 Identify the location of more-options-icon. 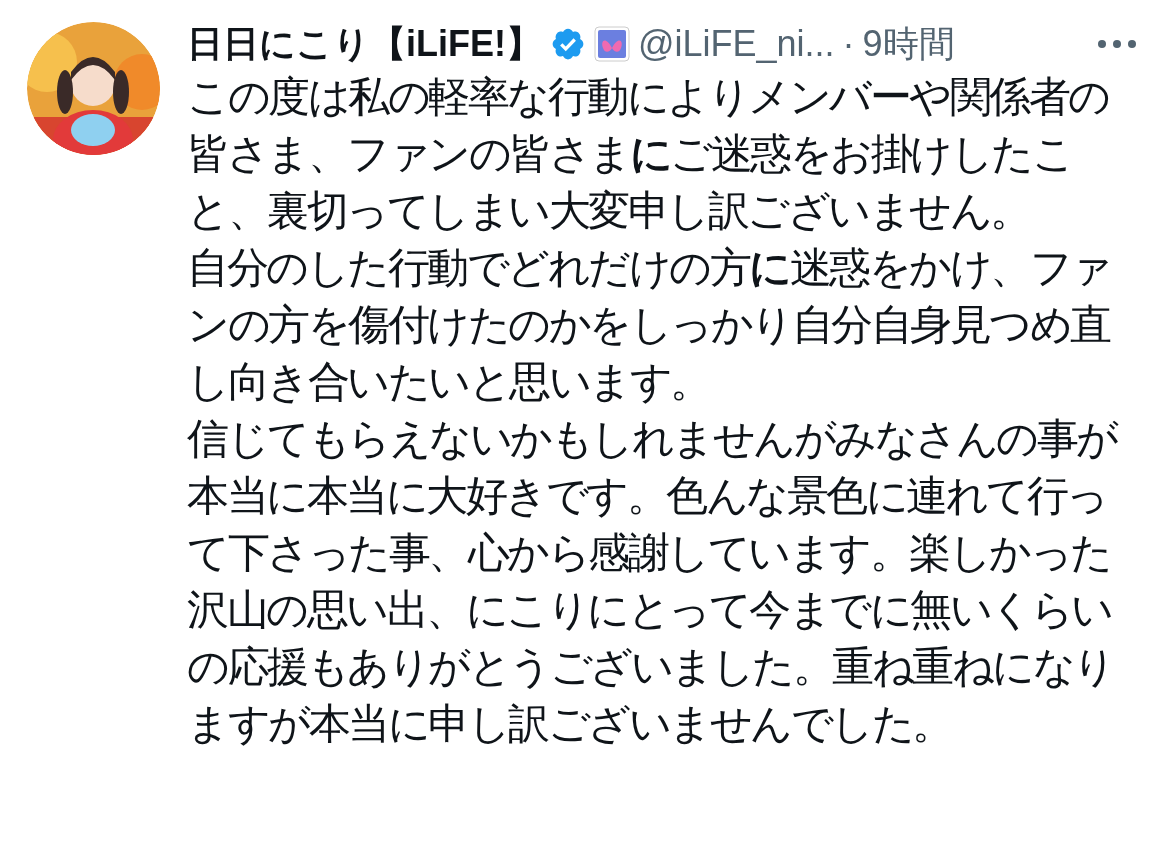
(1117, 44).